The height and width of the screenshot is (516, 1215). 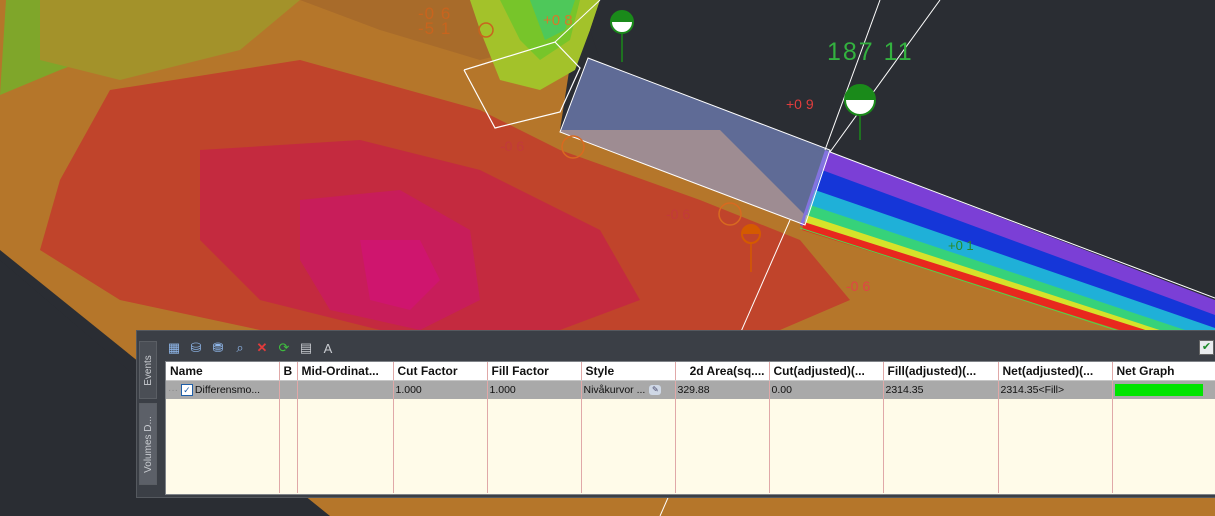 What do you see at coordinates (1206, 347) in the screenshot?
I see `checkmark-icon: ✔` at bounding box center [1206, 347].